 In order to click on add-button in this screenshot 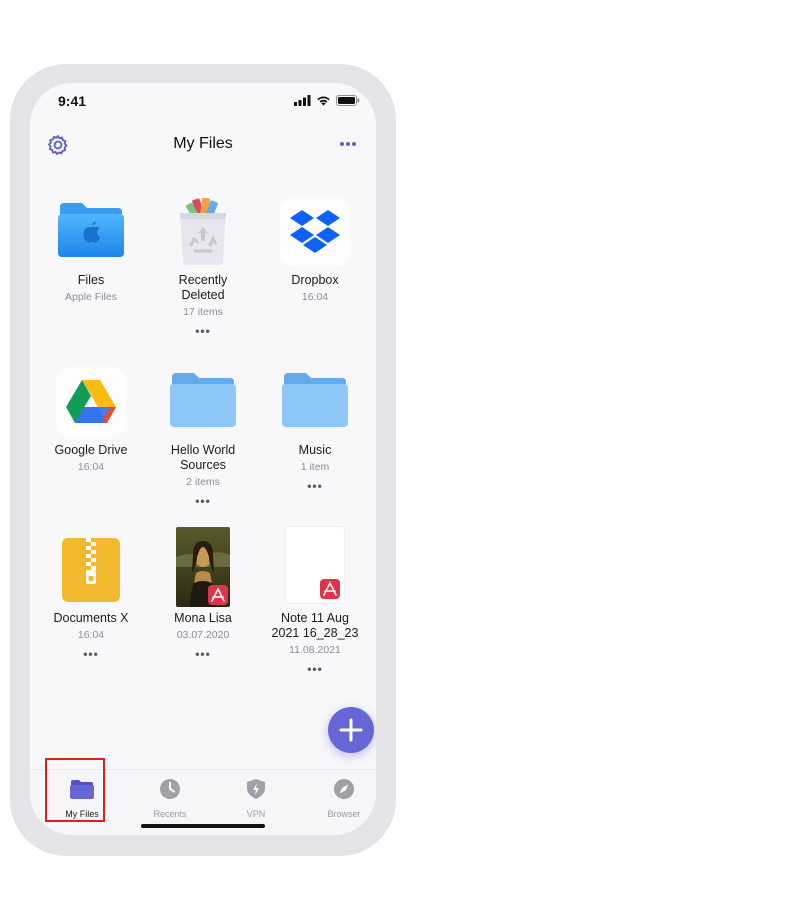, I will do `click(351, 730)`.